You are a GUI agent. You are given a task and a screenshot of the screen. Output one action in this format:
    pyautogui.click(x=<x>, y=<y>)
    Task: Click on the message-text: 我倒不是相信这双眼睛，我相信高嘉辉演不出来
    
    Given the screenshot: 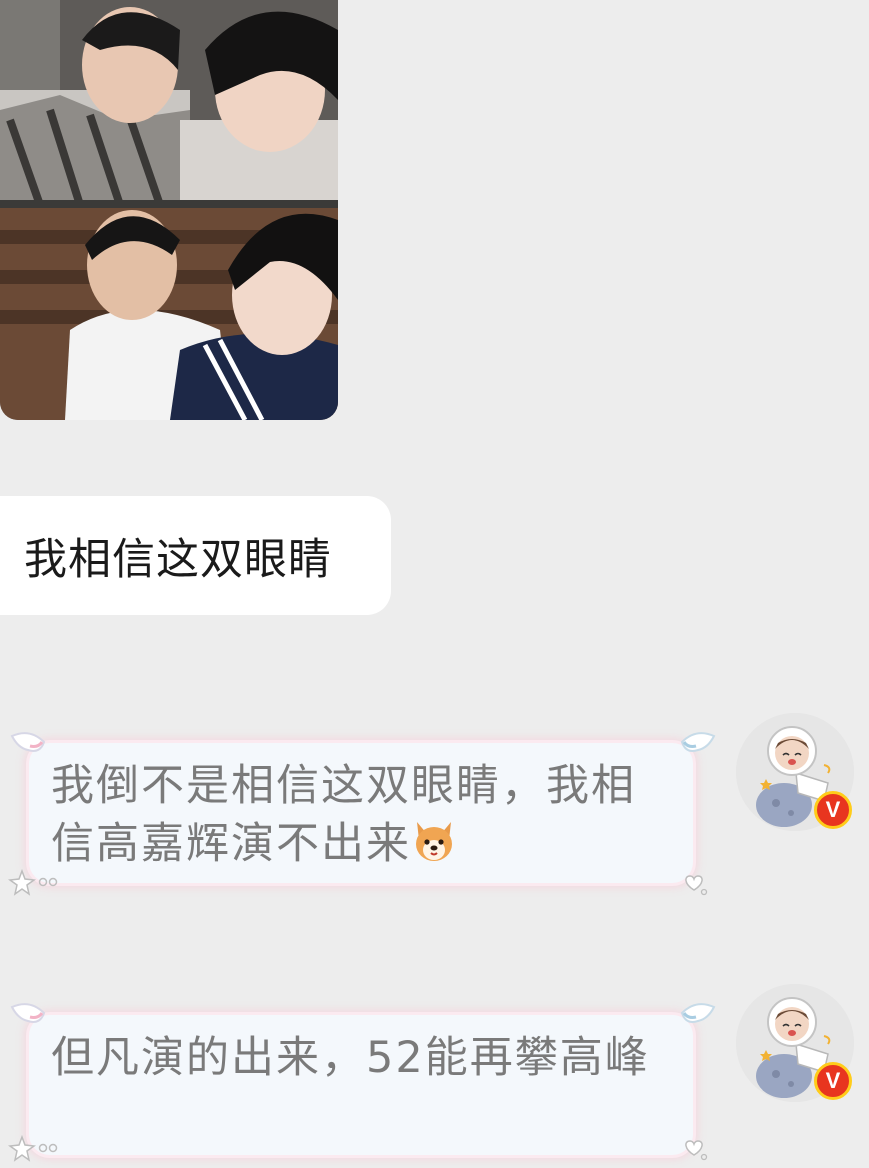 What is the action you would take?
    pyautogui.click(x=362, y=815)
    